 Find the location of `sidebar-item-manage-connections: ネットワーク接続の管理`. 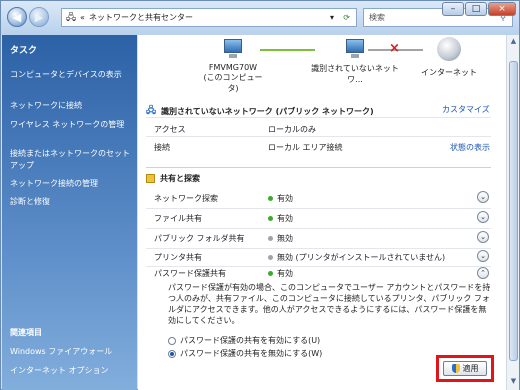

sidebar-item-manage-connections: ネットワーク接続の管理 is located at coordinates (72, 184).